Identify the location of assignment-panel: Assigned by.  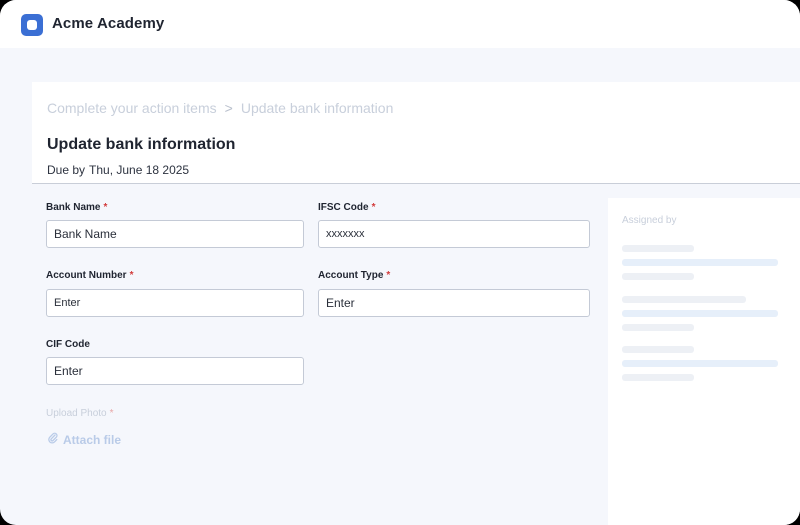
(704, 361).